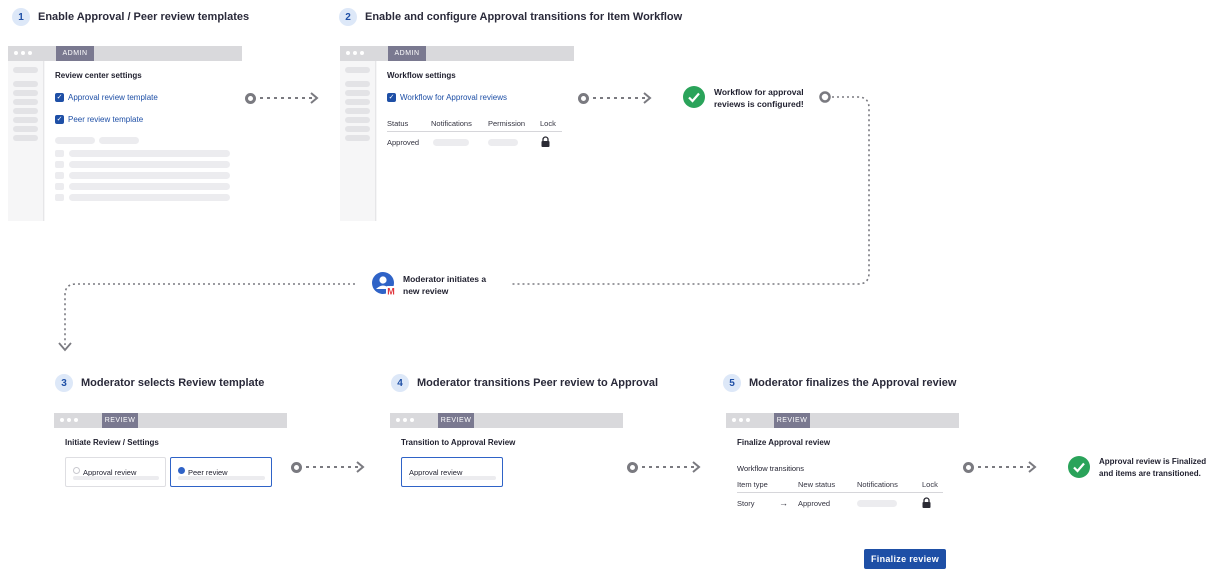 The height and width of the screenshot is (569, 1218). Describe the element at coordinates (905, 559) in the screenshot. I see `finalize-review-button: Finalize review` at that location.